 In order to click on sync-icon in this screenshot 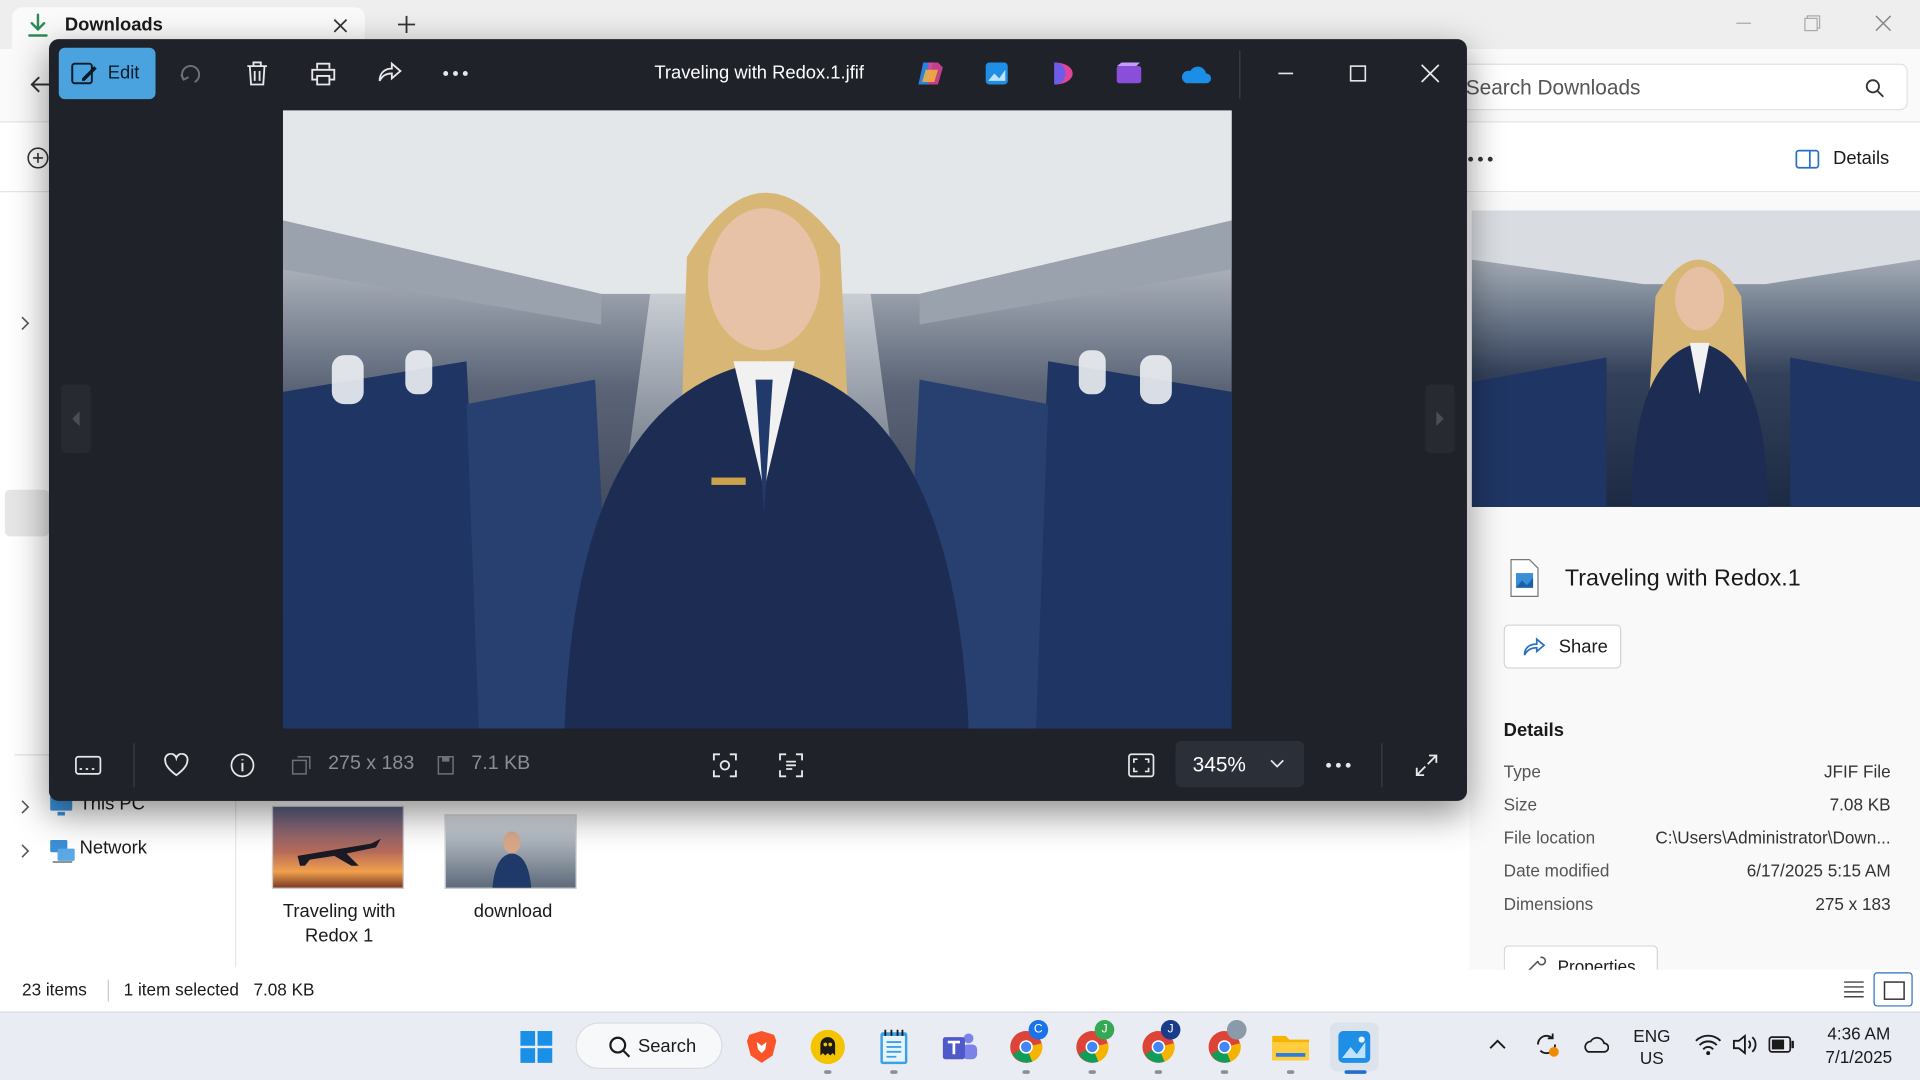, I will do `click(1546, 1044)`.